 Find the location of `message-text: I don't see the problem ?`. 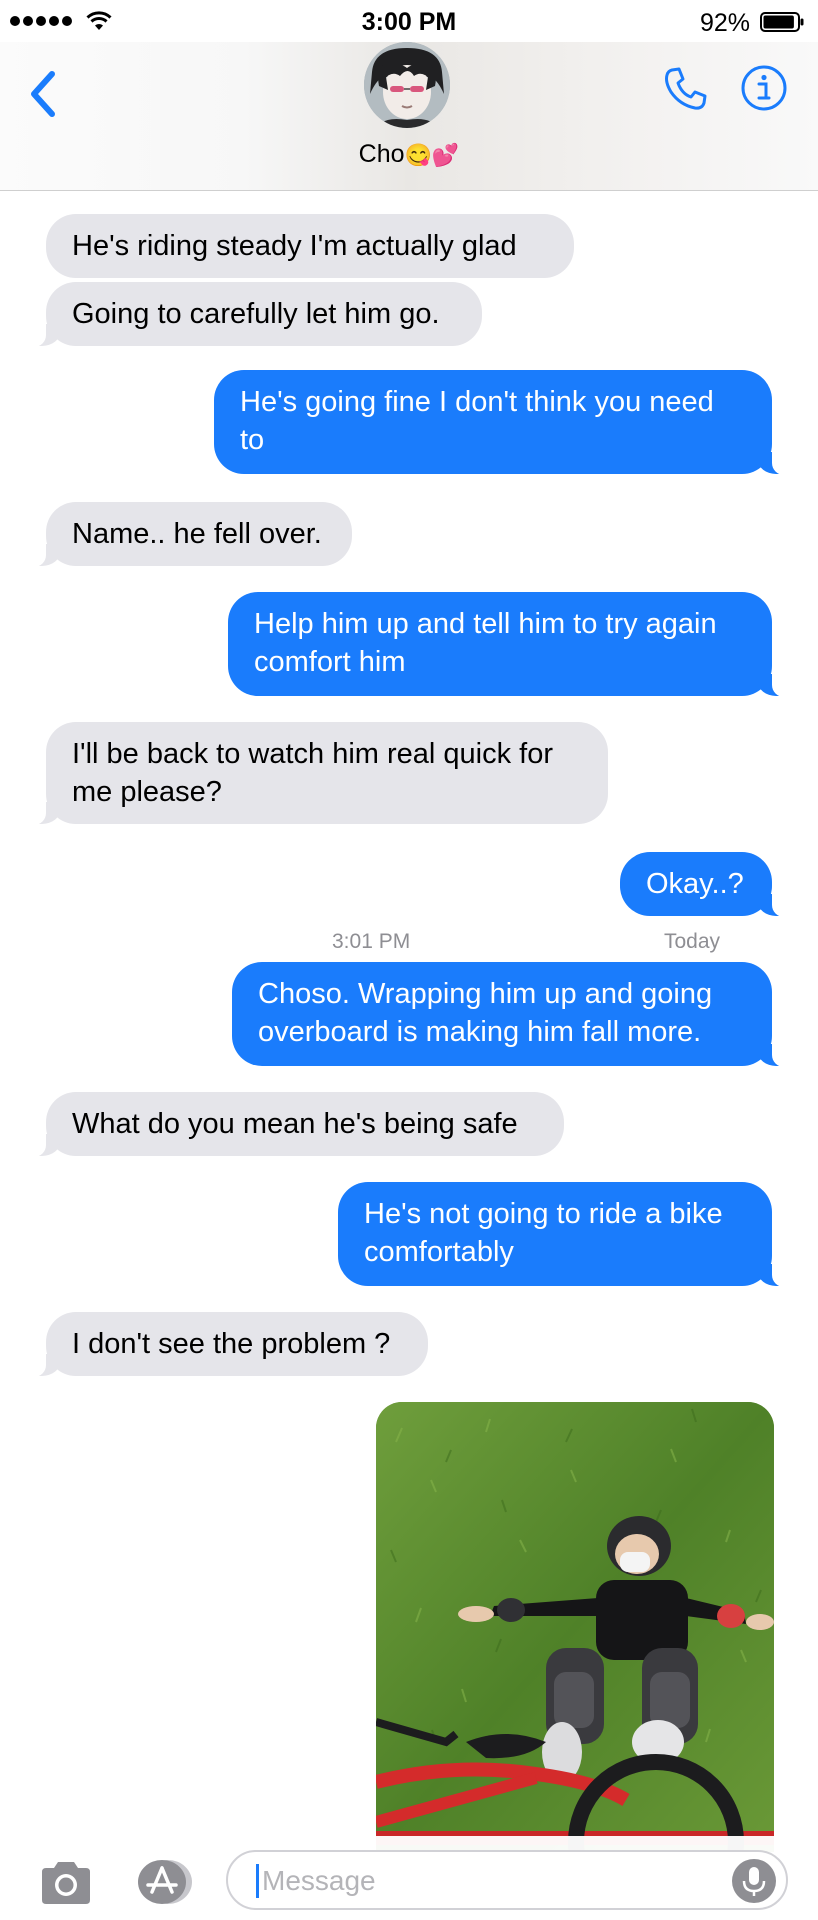

message-text: I don't see the problem ? is located at coordinates (231, 1344).